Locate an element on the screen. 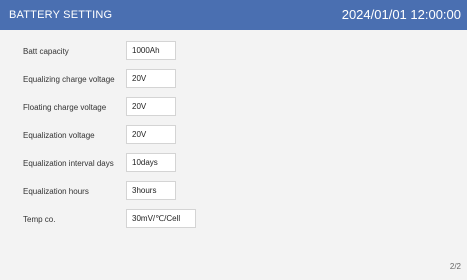 The width and height of the screenshot is (467, 280). floating-charge-voltage-label: Floating charge voltage is located at coordinates (65, 107).